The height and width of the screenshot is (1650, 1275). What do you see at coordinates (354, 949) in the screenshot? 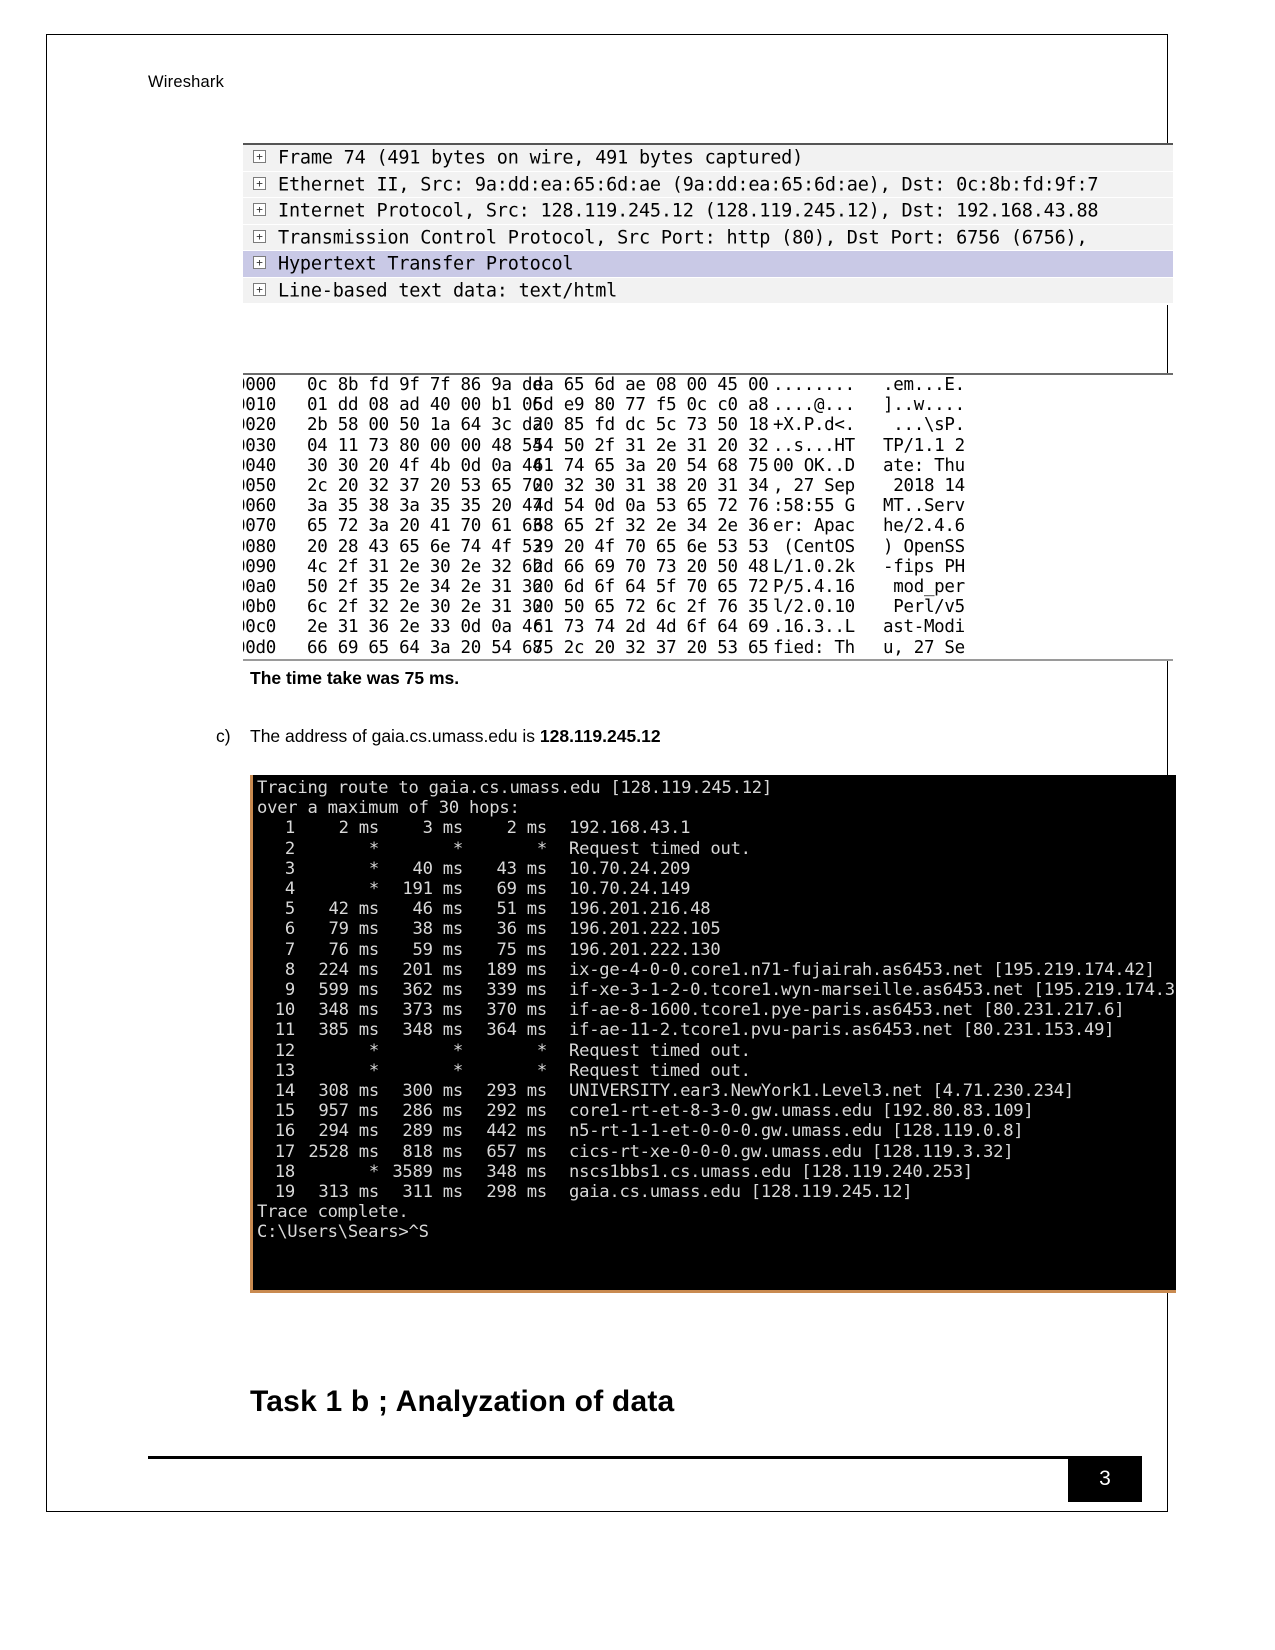
I see `hop-rtt-1: 76 ms` at bounding box center [354, 949].